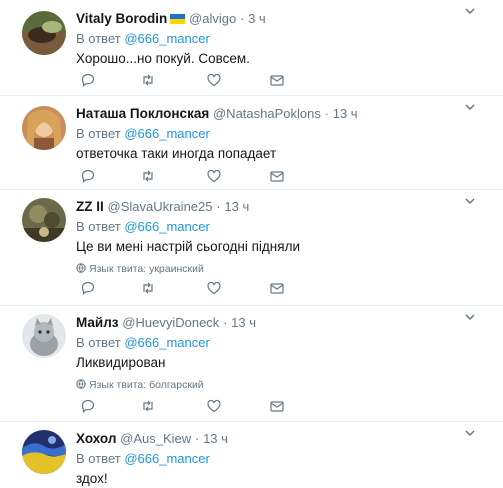 This screenshot has height=488, width=503. What do you see at coordinates (279, 323) in the screenshot?
I see `tweet-header: Майлз @HuevyiDoneck · 13 ч` at bounding box center [279, 323].